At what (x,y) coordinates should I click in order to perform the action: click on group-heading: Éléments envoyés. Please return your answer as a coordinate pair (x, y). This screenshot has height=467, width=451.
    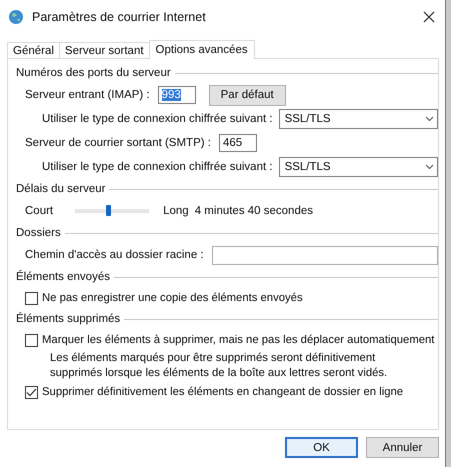
    Looking at the image, I should click on (63, 277).